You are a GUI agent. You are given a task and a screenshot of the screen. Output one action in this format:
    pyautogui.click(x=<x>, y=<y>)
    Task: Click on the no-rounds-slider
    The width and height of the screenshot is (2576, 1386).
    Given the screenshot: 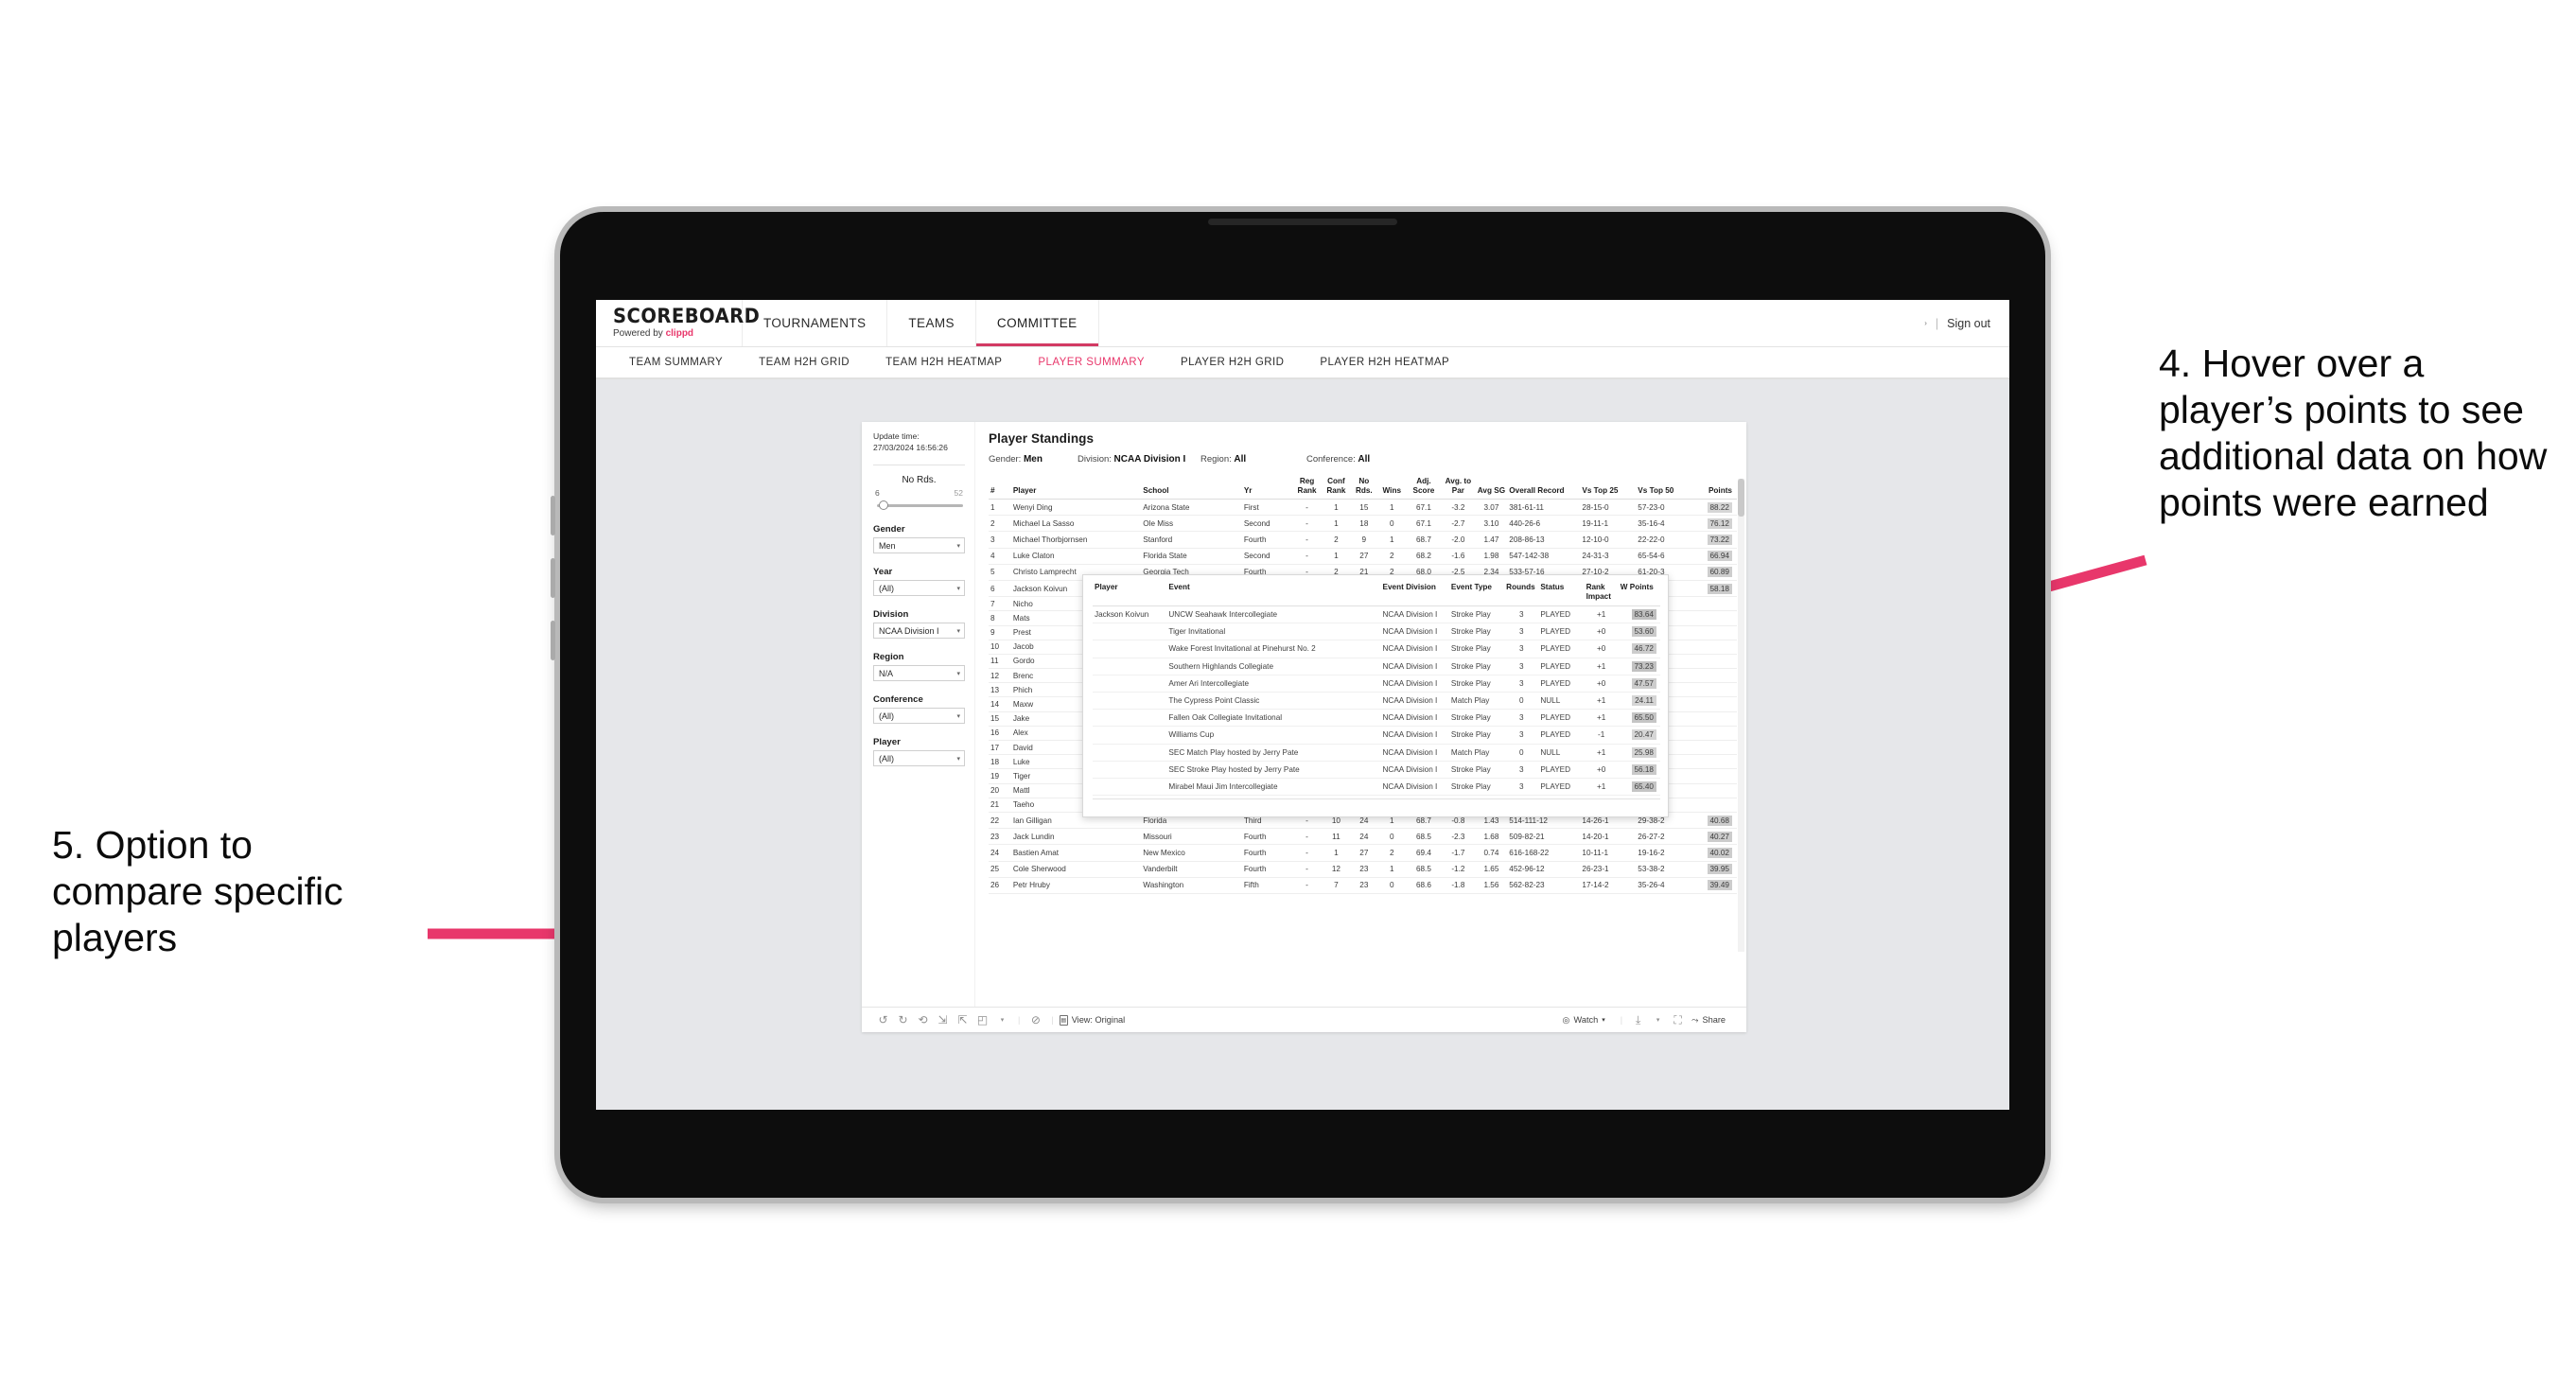 What is the action you would take?
    pyautogui.click(x=920, y=505)
    